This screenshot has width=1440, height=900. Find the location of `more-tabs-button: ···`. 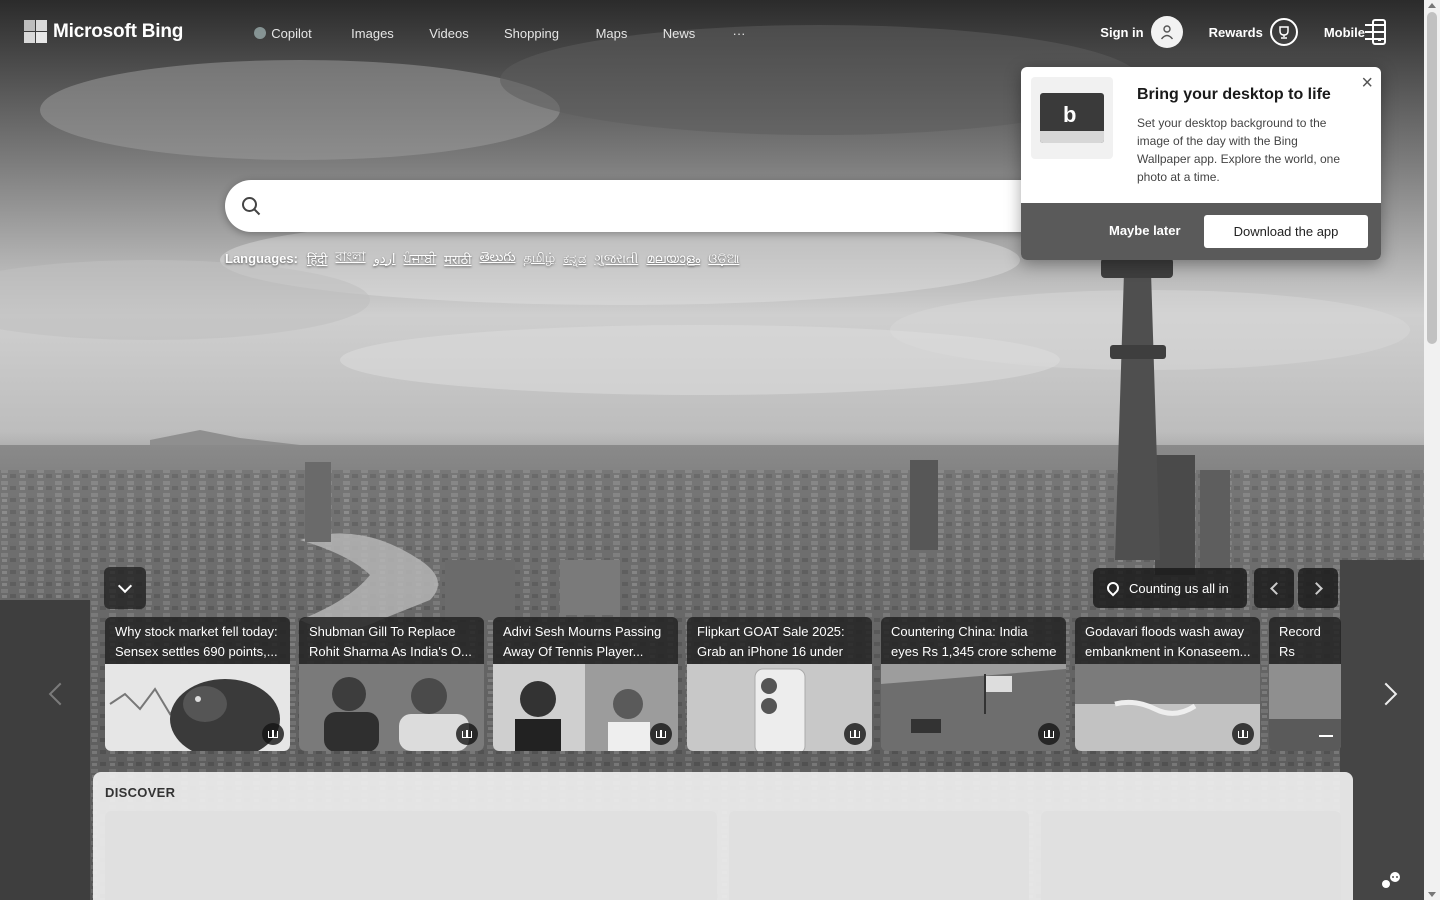

more-tabs-button: ··· is located at coordinates (739, 33).